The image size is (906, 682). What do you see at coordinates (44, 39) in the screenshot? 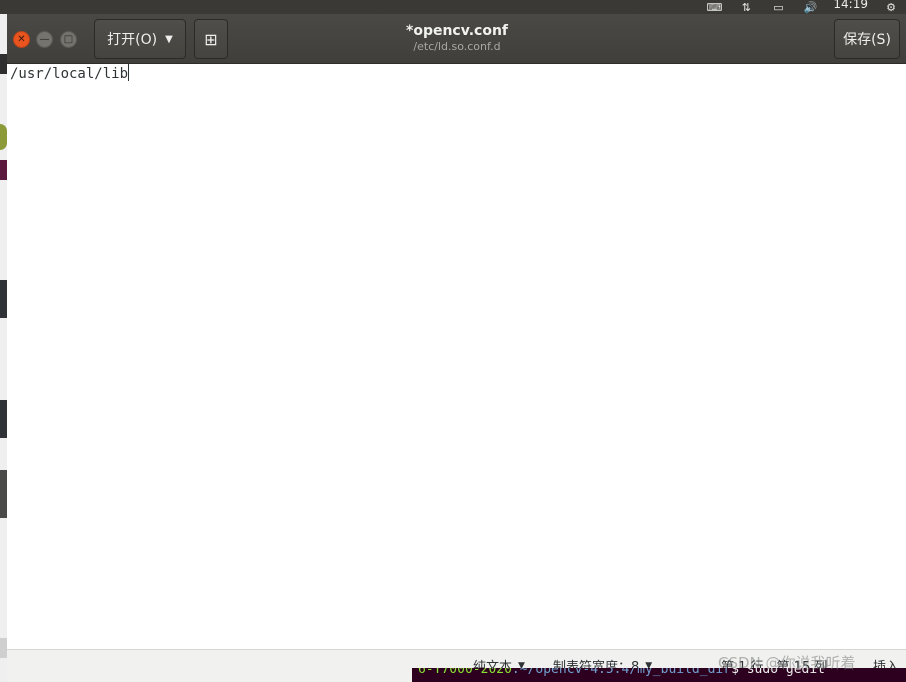
I see `minimize-icon: —` at bounding box center [44, 39].